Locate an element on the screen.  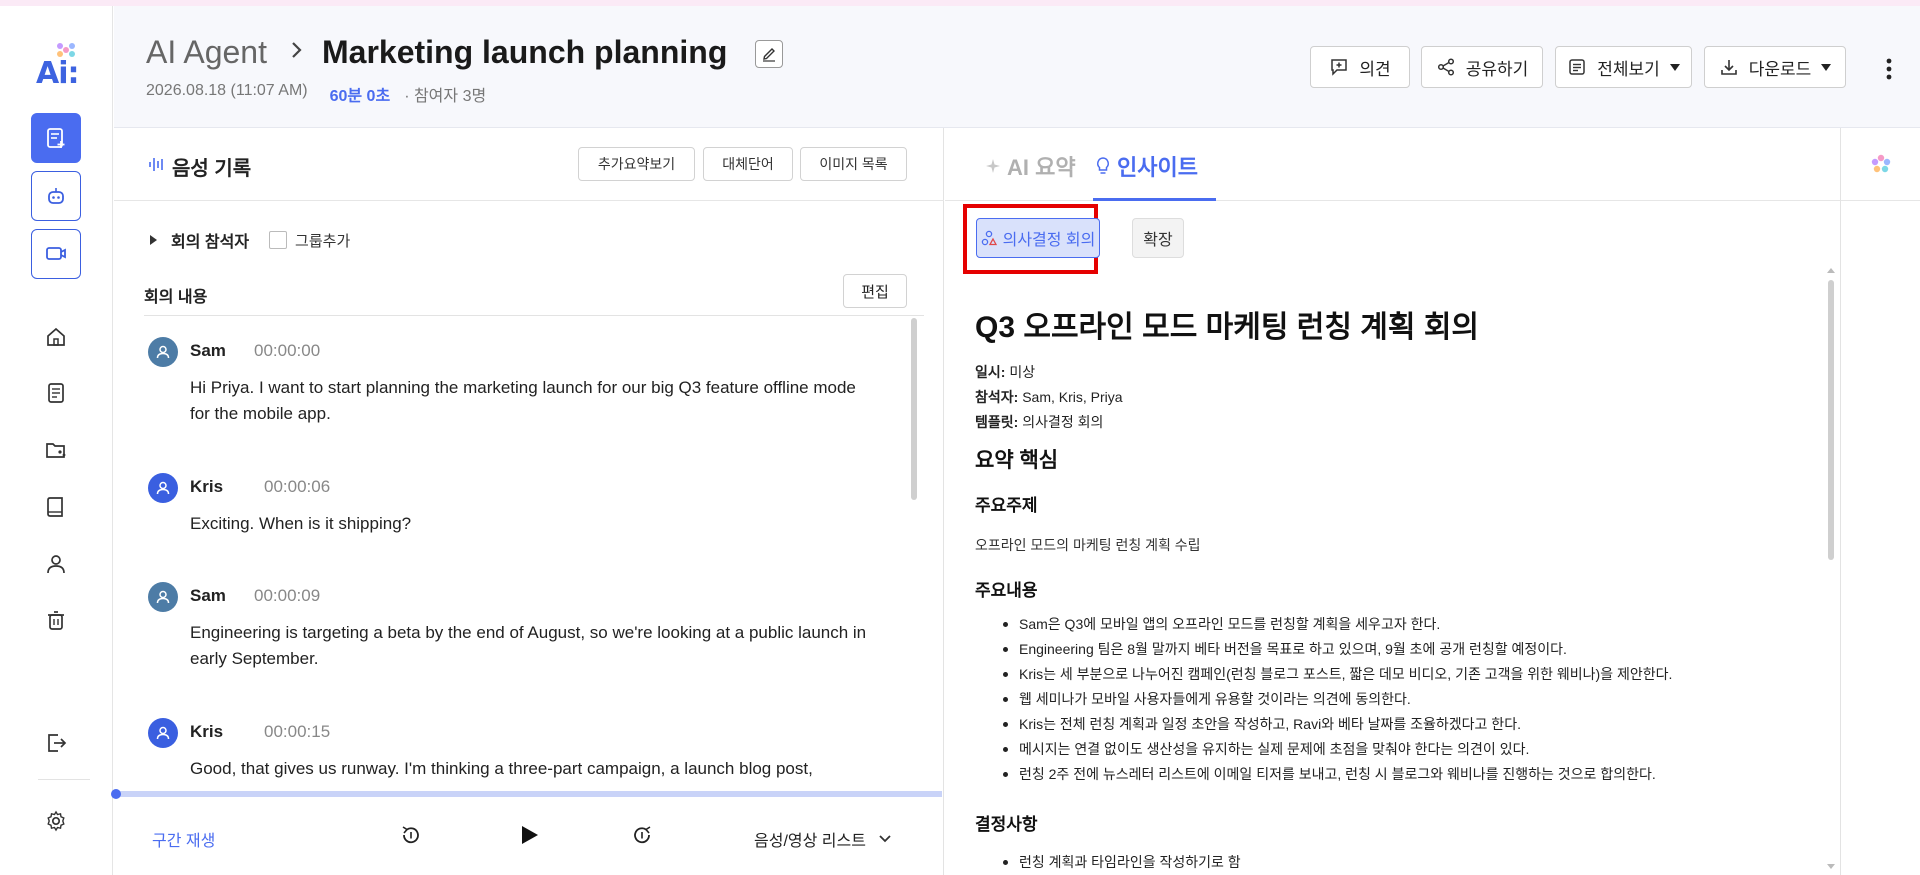
logout-nav is located at coordinates (56, 743).